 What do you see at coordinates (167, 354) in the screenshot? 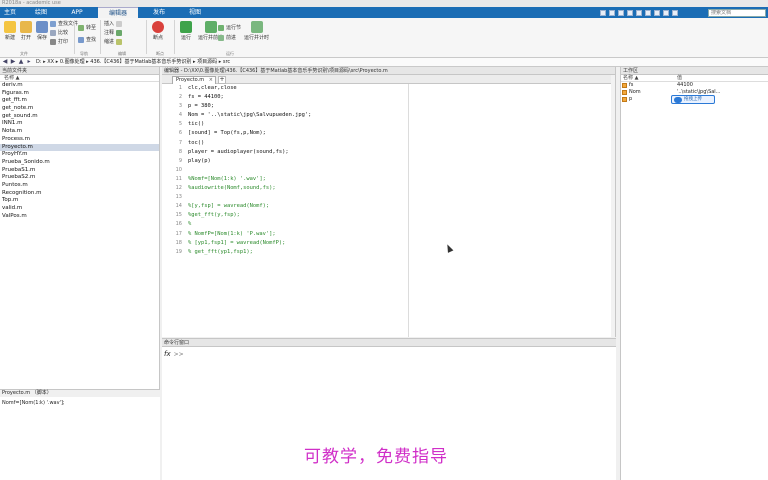
I see `fx-icon: fx` at bounding box center [167, 354].